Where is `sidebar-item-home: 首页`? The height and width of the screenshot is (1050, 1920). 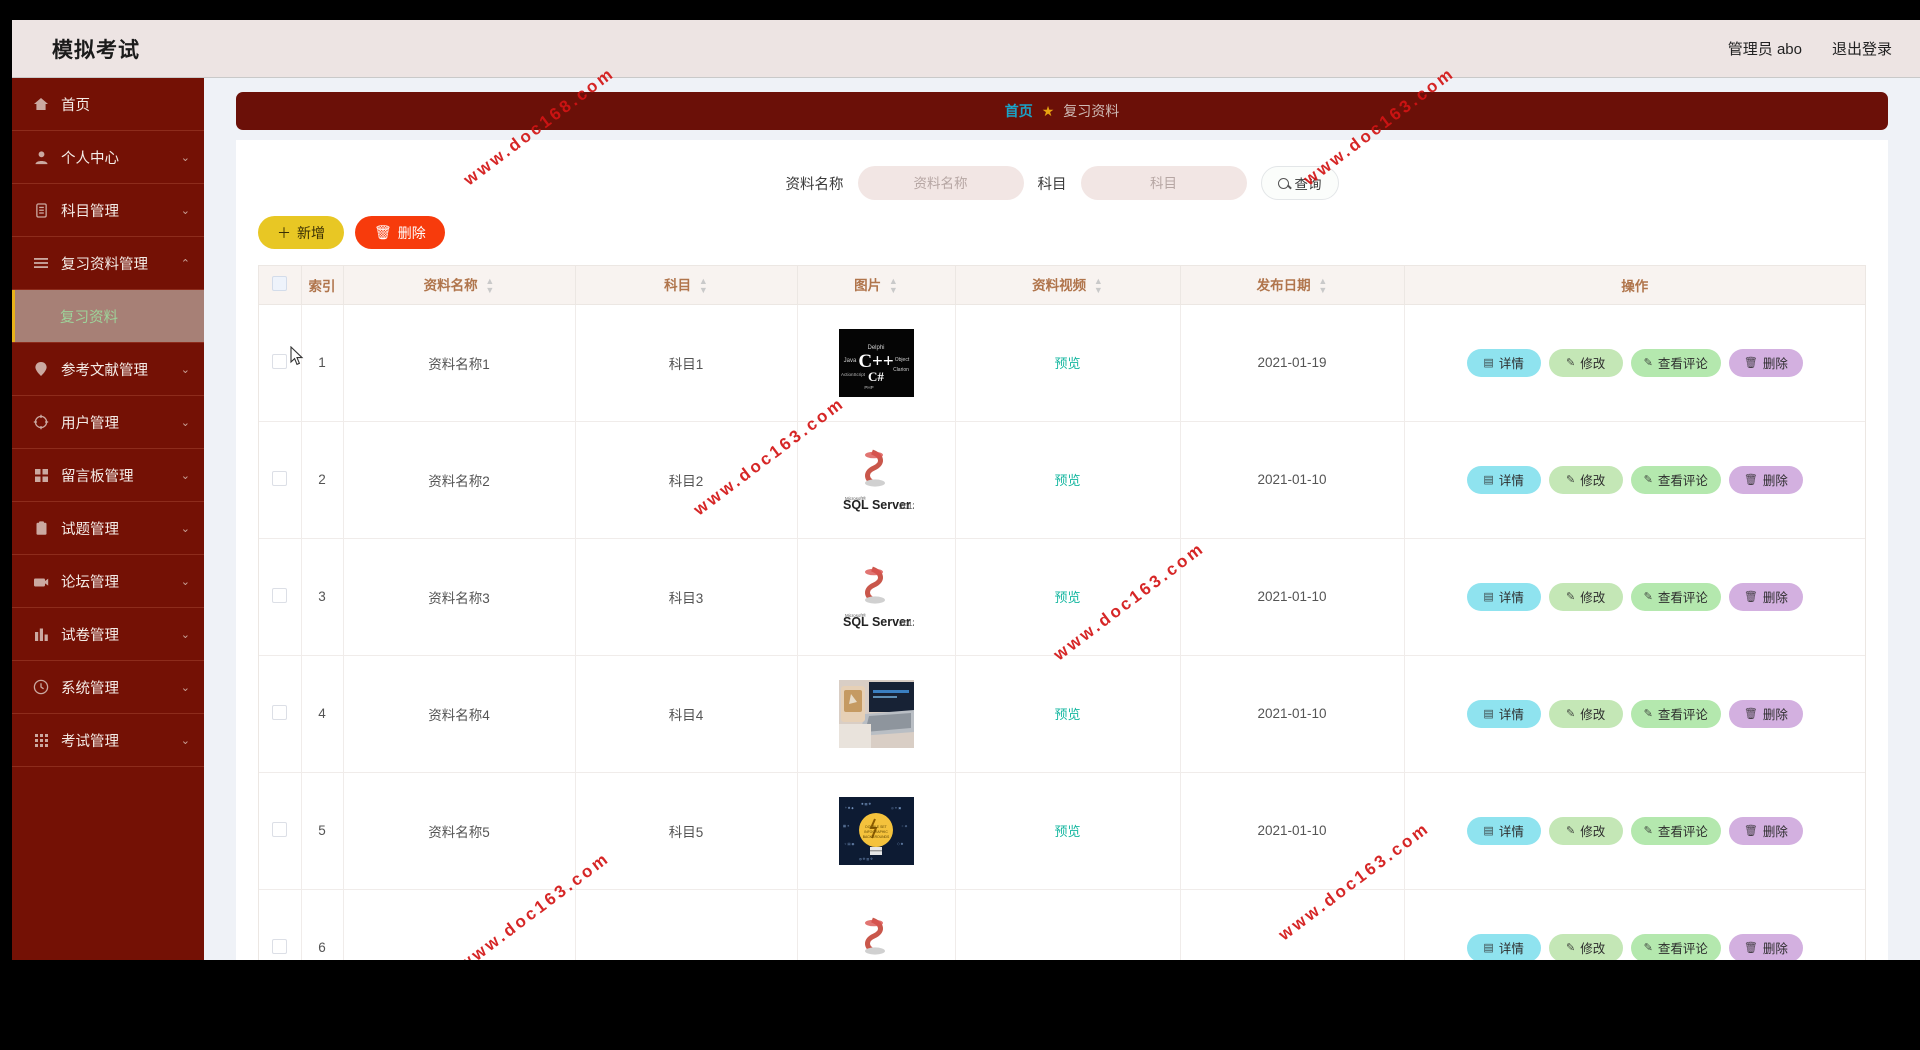
sidebar-item-home: 首页 is located at coordinates (108, 104).